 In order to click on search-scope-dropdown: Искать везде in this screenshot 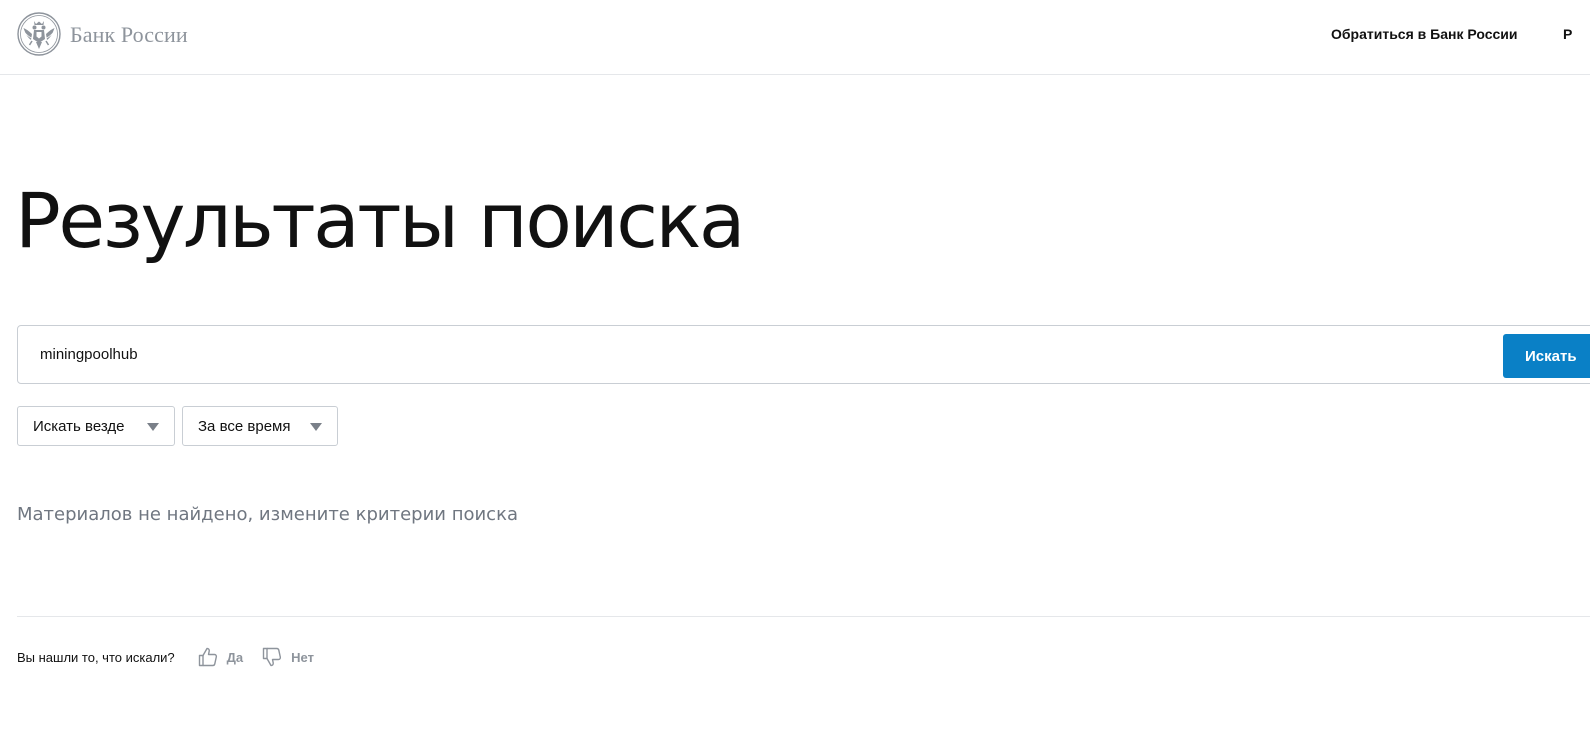, I will do `click(96, 426)`.